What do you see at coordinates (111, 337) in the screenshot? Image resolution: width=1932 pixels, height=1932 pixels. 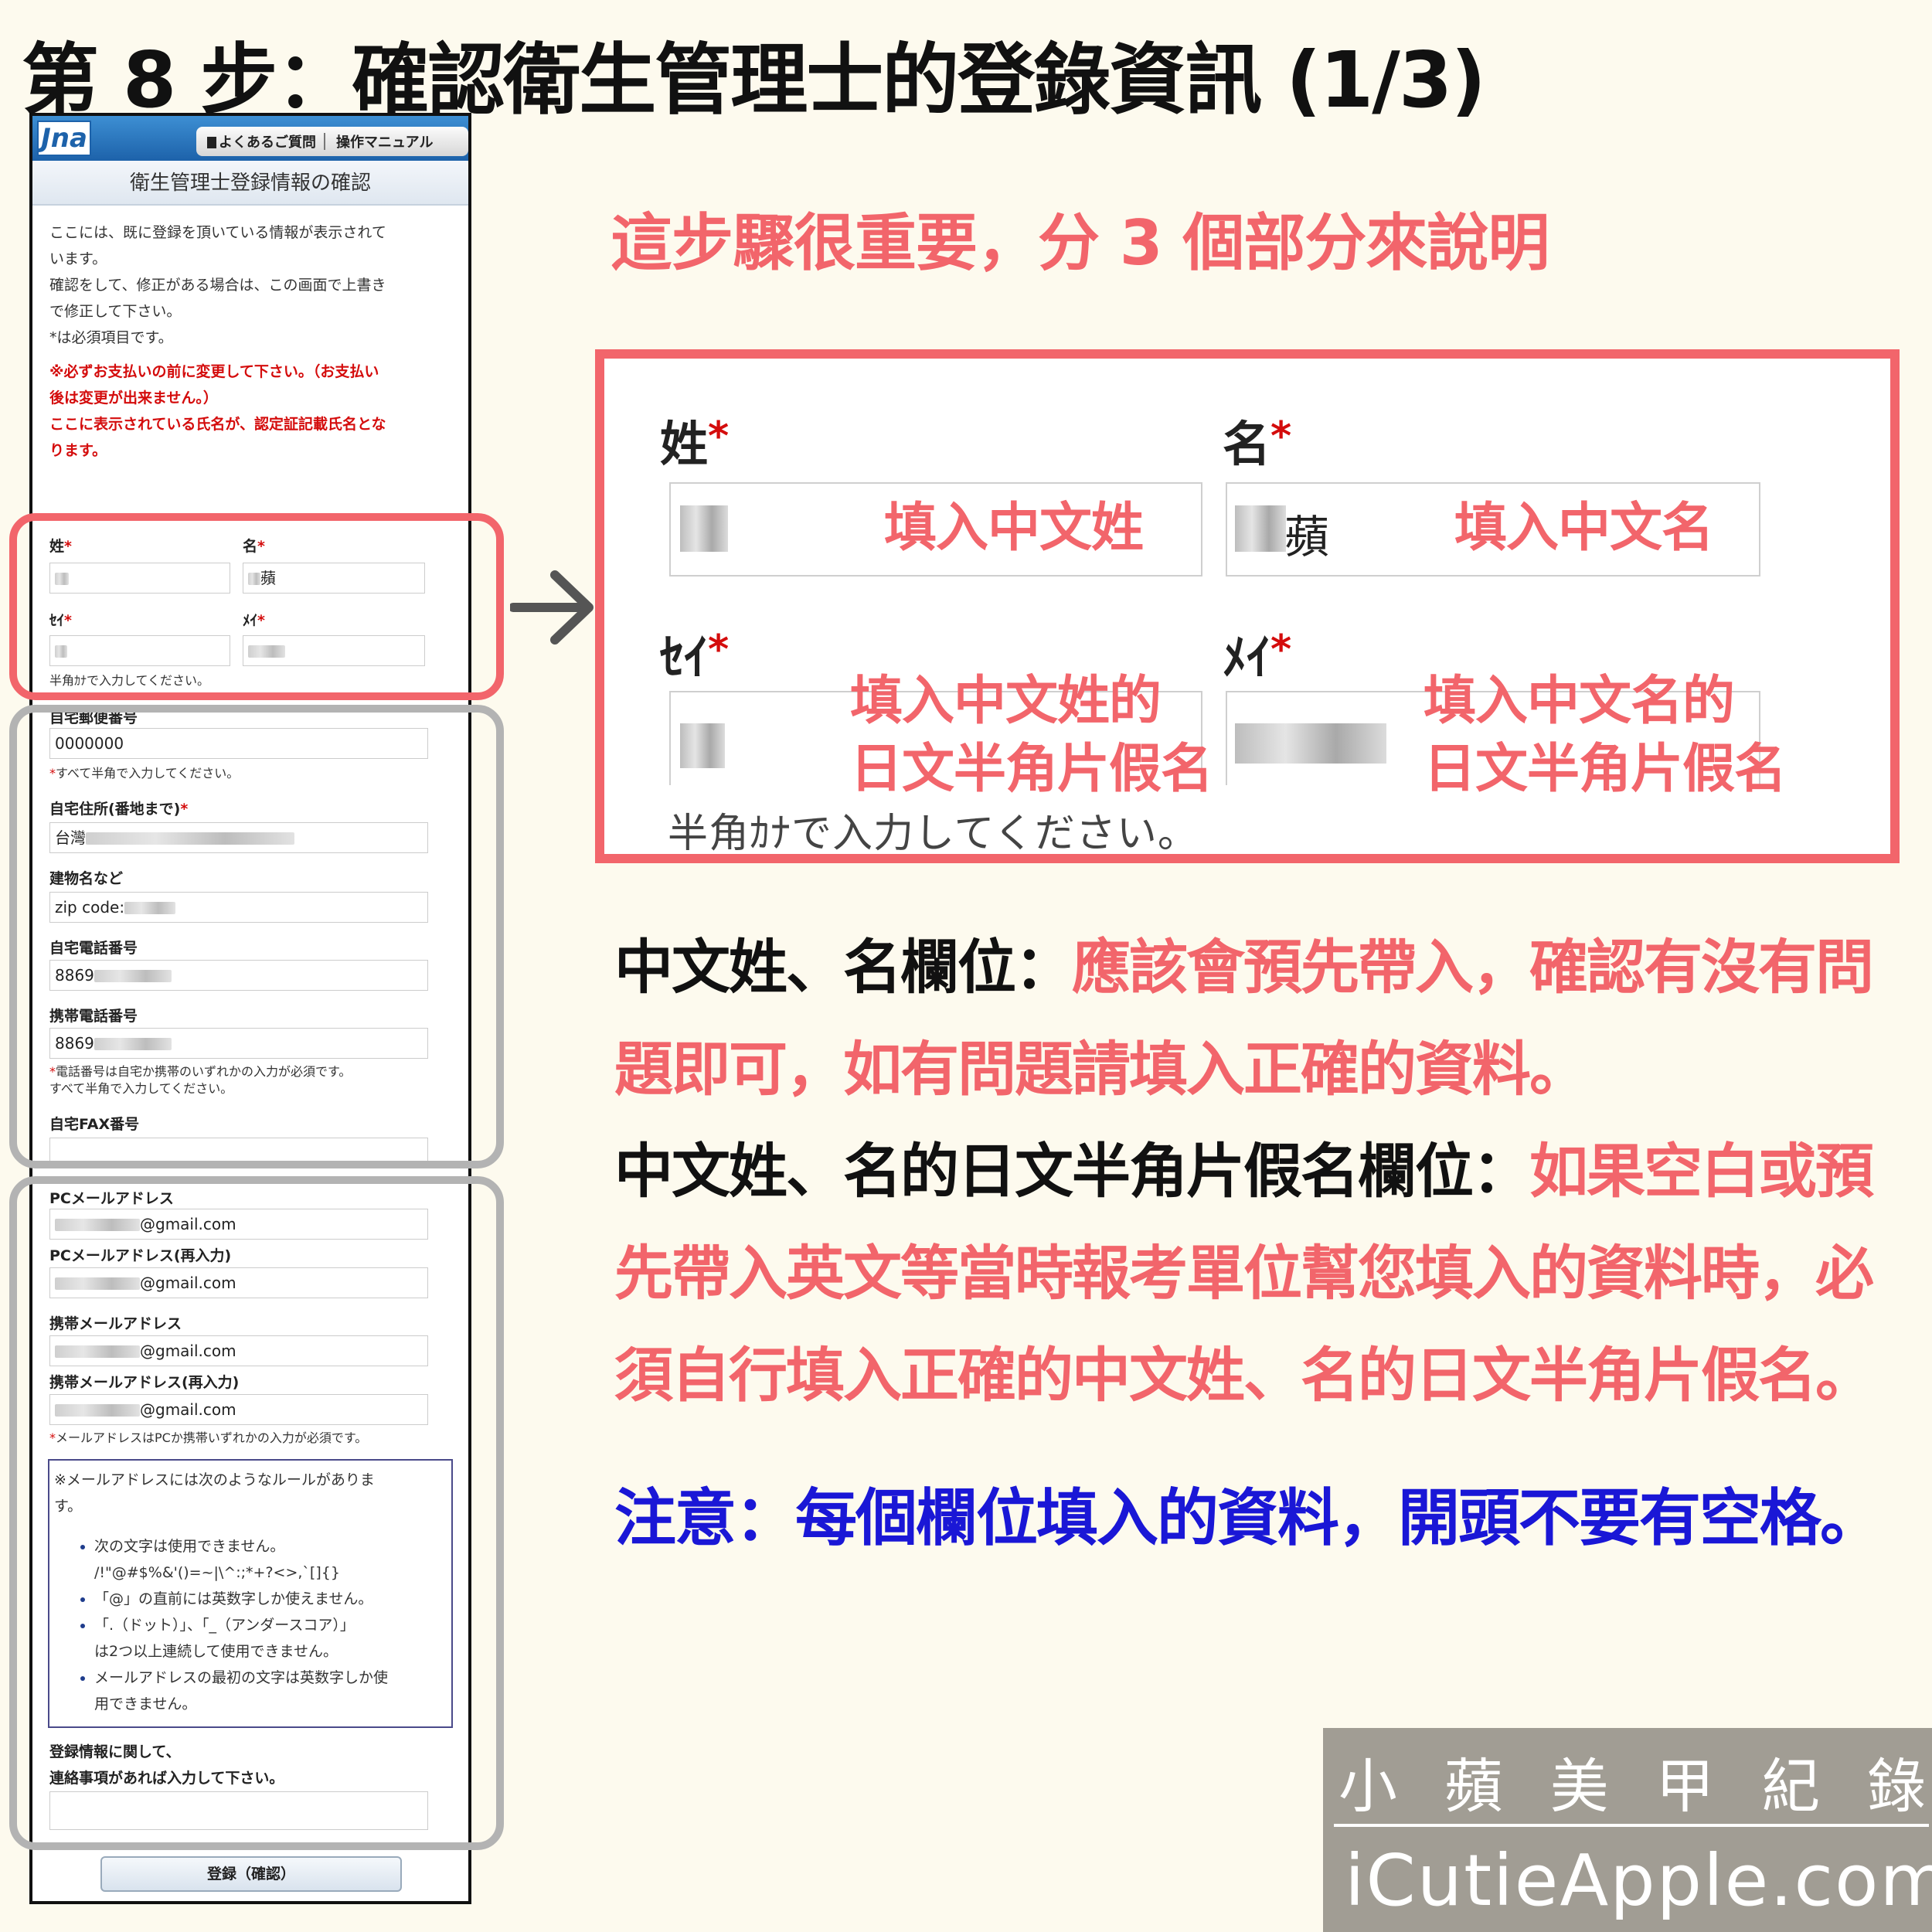 I see `intro-line: *は必須項目です。` at bounding box center [111, 337].